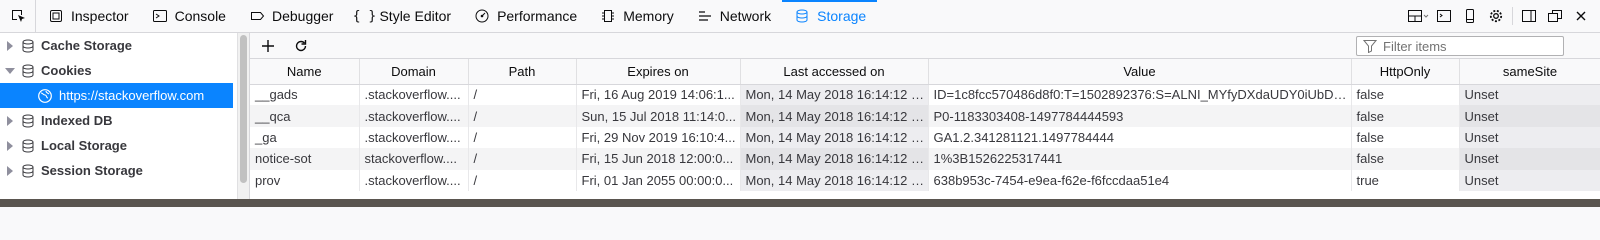  I want to click on responsive-mode-button, so click(1470, 16).